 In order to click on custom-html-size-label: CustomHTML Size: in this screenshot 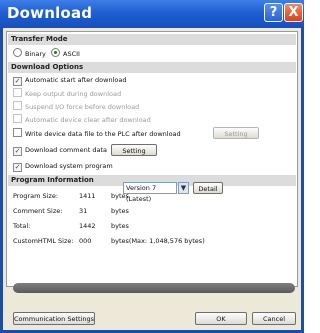, I will do `click(43, 241)`.